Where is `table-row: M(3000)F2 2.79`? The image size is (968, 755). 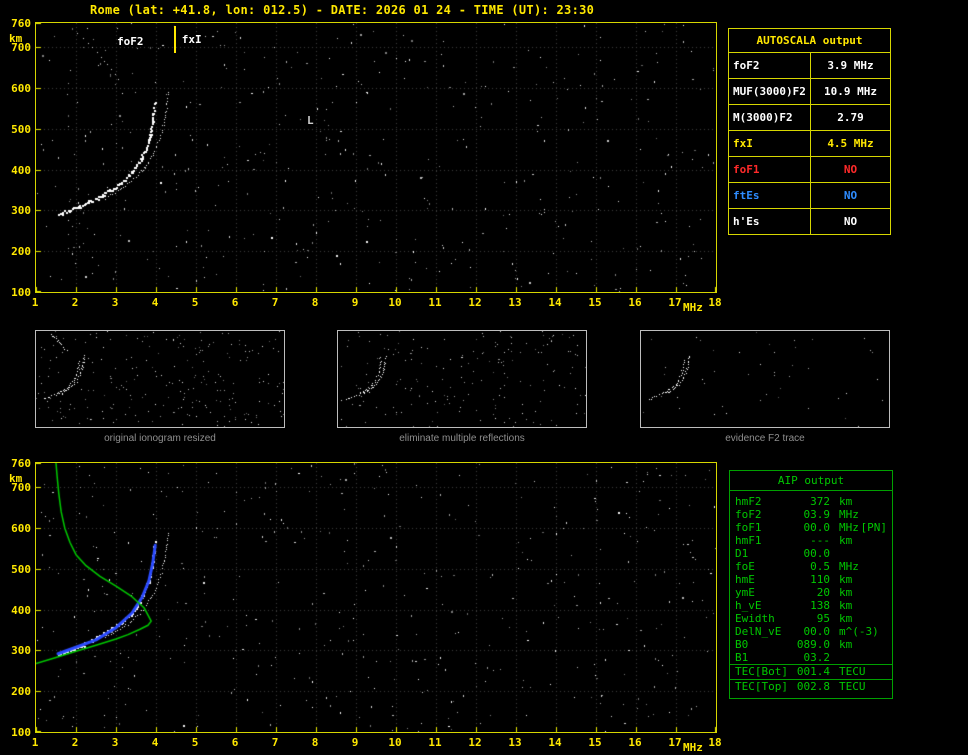 table-row: M(3000)F2 2.79 is located at coordinates (809, 118).